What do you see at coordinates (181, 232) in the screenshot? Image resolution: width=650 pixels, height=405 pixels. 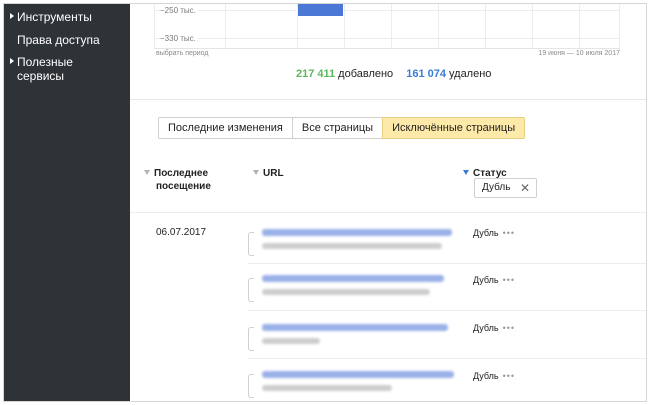 I see `last-visit-date: 06.07.2017` at bounding box center [181, 232].